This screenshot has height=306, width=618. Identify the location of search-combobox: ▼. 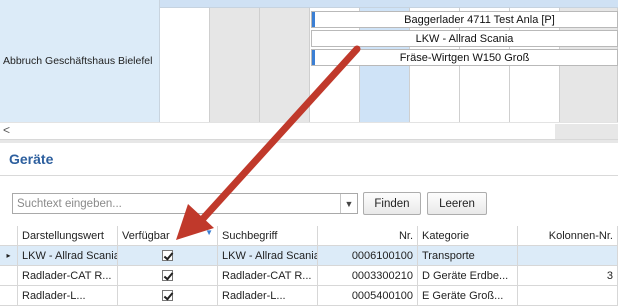
(185, 203).